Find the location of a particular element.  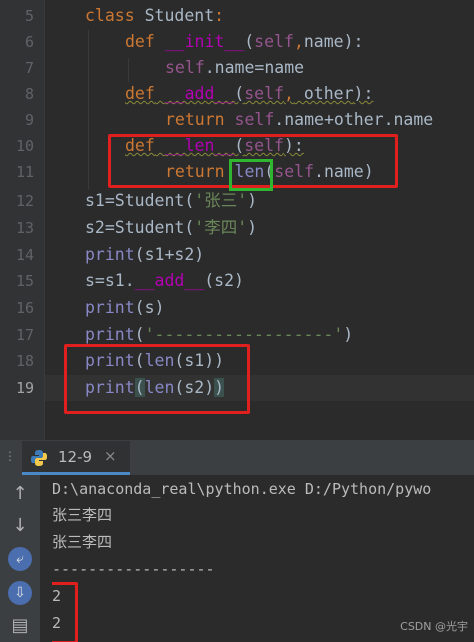

code-line-13: 13 s2=Student('李四') is located at coordinates (237, 228).